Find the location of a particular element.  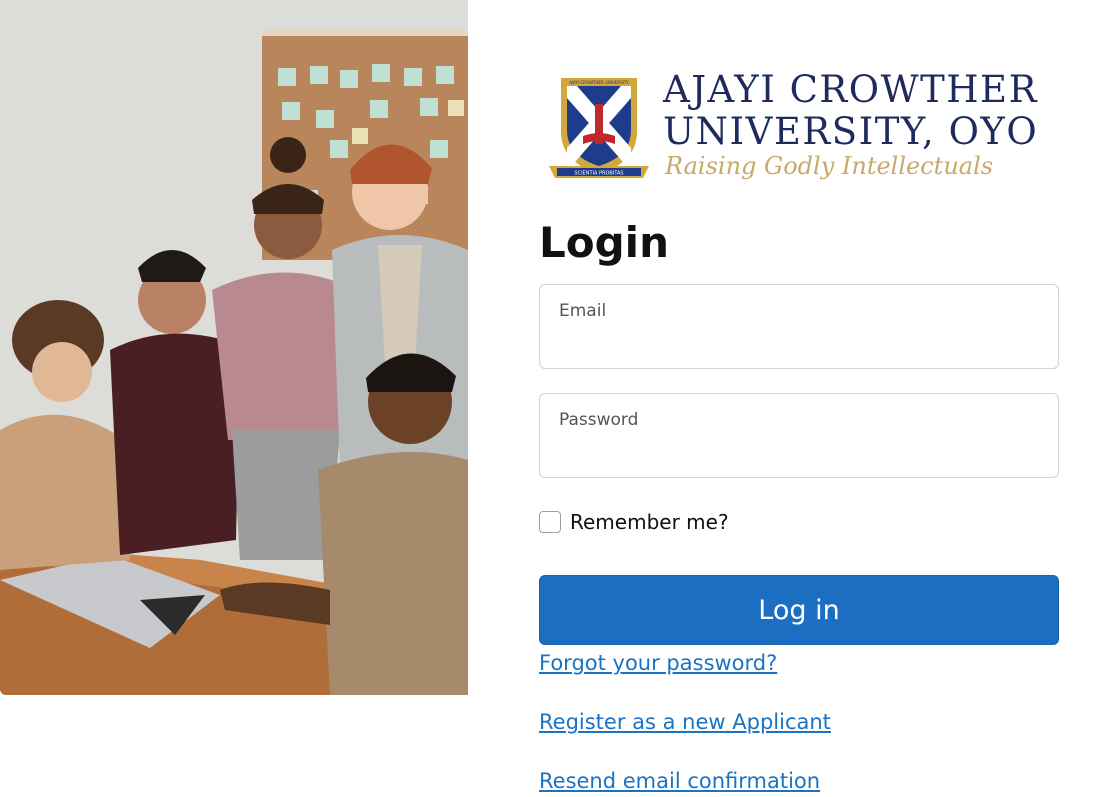

remember-me-checkbox is located at coordinates (550, 522).